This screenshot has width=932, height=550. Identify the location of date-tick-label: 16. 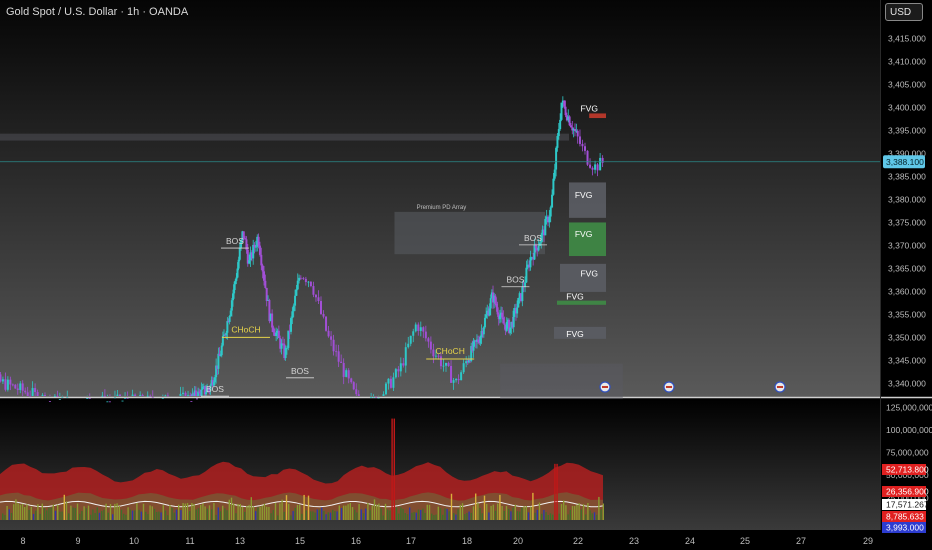
(356, 541).